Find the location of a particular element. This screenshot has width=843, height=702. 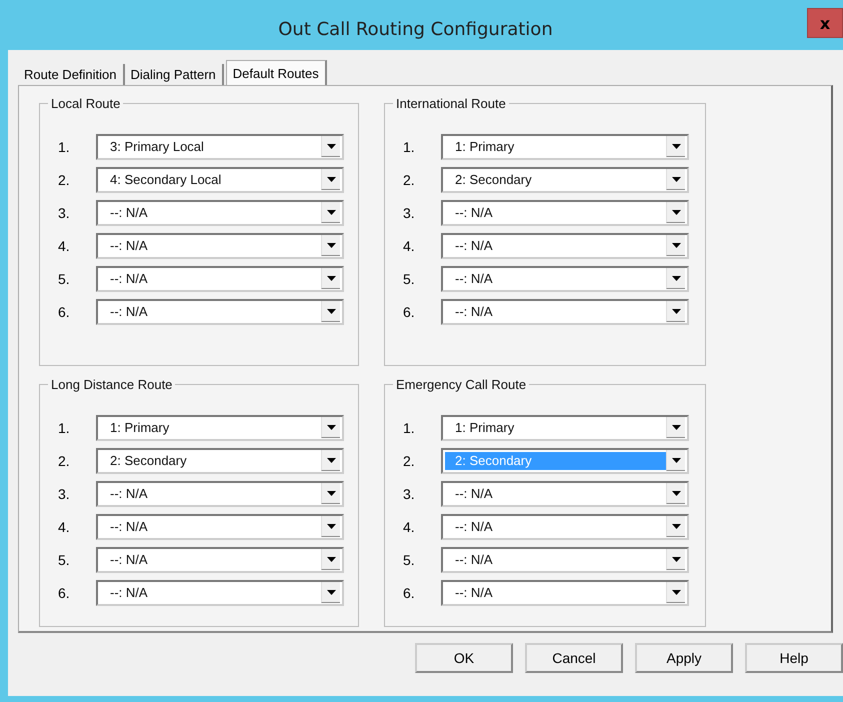

dialog-button: Cancel is located at coordinates (574, 658).